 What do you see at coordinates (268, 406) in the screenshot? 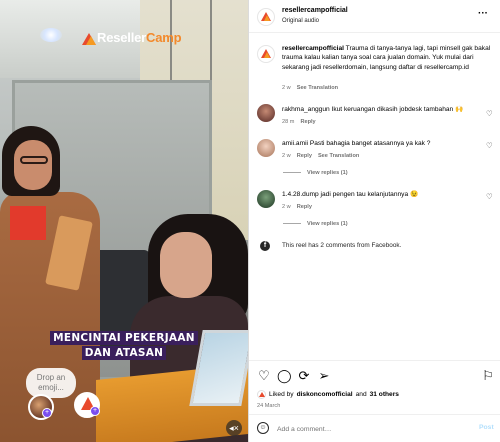
I see `post-date: 24 March` at bounding box center [268, 406].